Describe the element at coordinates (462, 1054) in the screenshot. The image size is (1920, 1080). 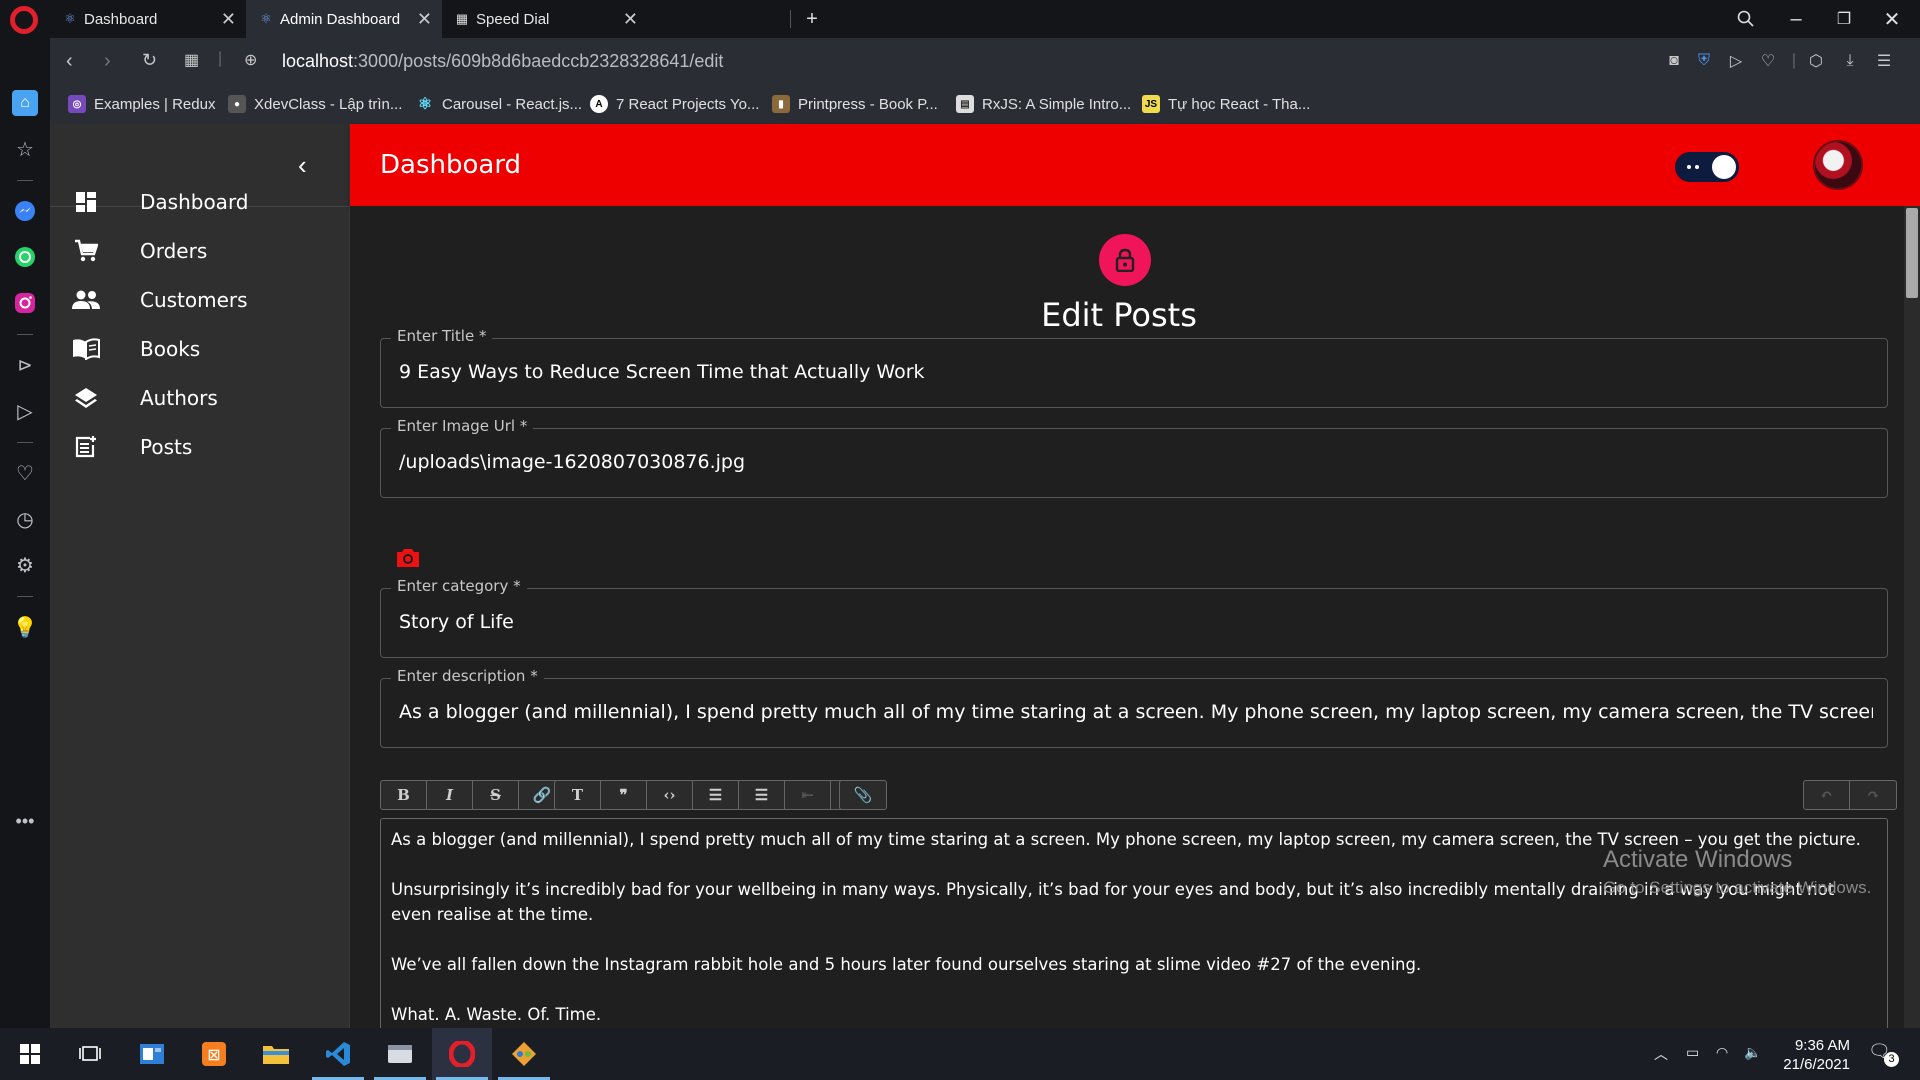
I see `opera-taskbar-icon` at that location.